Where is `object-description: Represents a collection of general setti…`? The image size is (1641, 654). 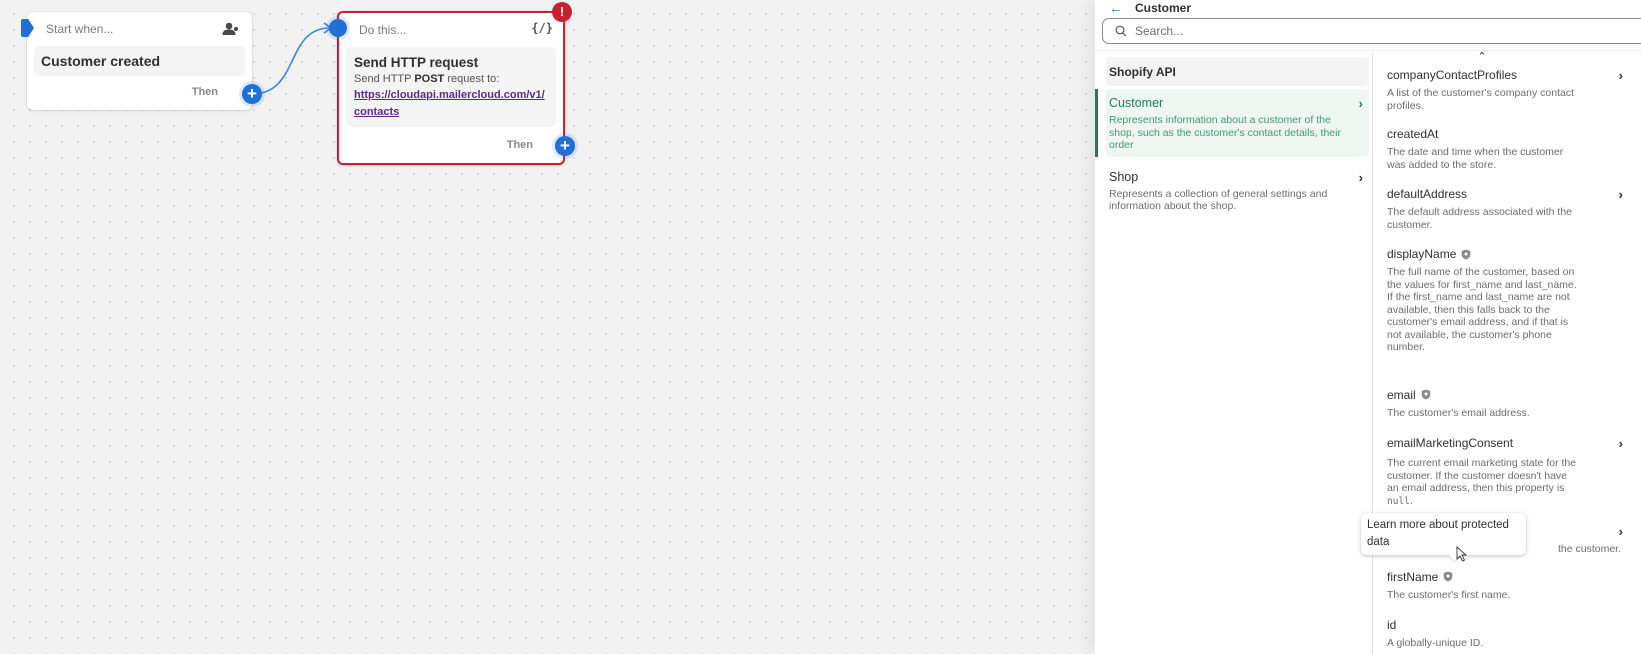 object-description: Represents a collection of general setti… is located at coordinates (1218, 200).